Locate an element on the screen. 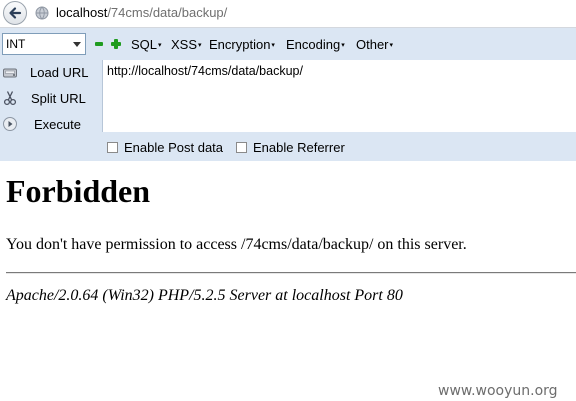 The width and height of the screenshot is (576, 401). page-title: Forbidden is located at coordinates (78, 191).